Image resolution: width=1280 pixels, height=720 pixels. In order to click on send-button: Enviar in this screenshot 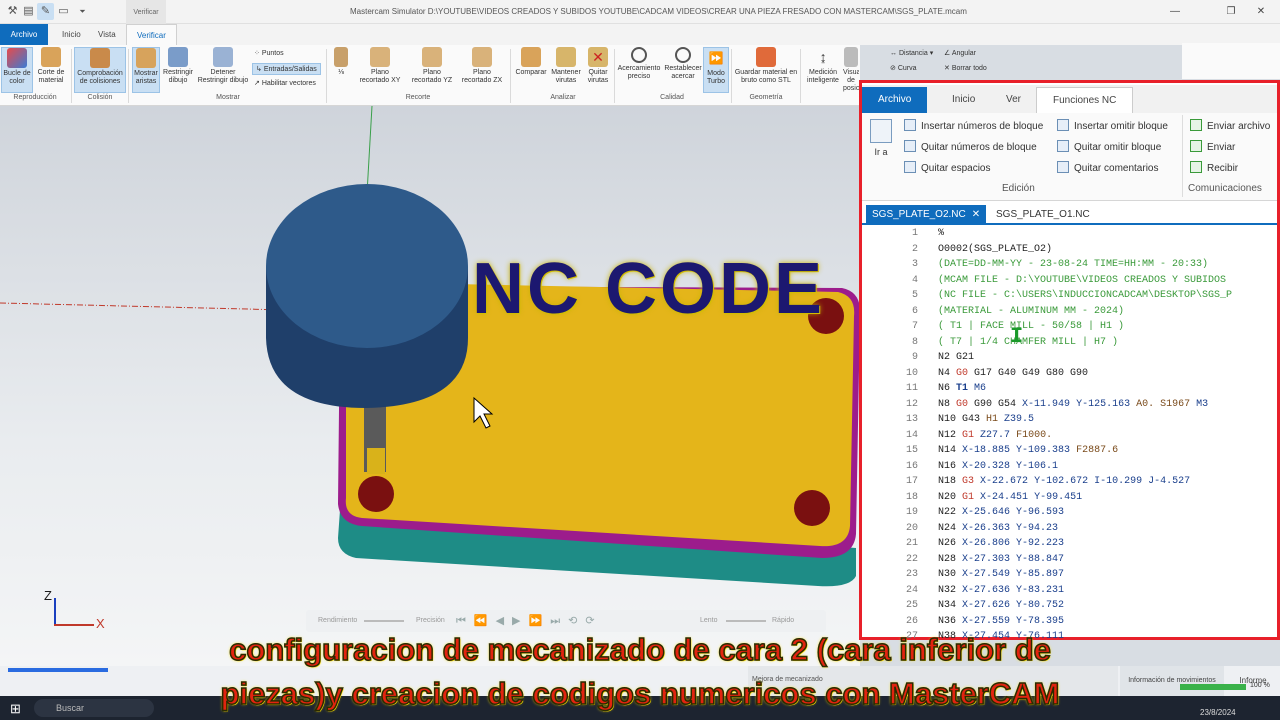, I will do `click(1212, 146)`.